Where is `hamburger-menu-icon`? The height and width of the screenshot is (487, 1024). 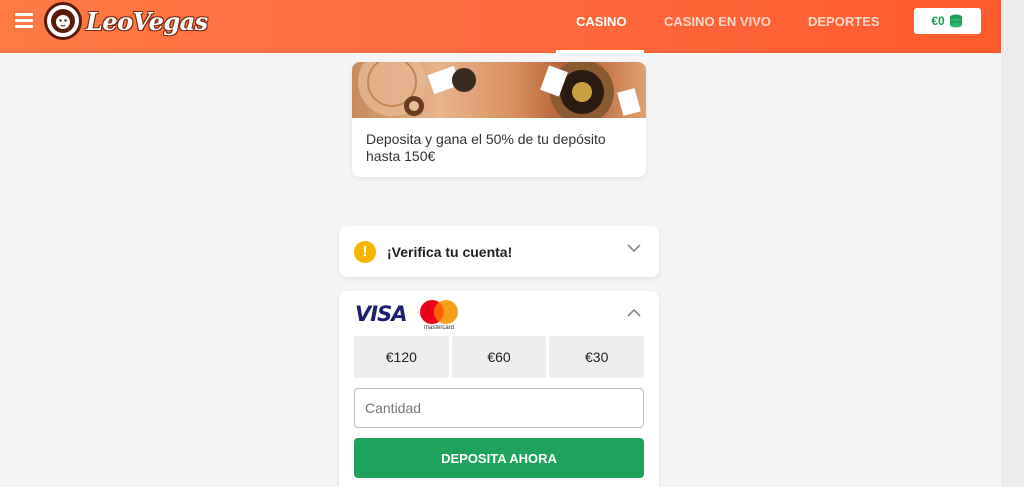
hamburger-menu-icon is located at coordinates (24, 21).